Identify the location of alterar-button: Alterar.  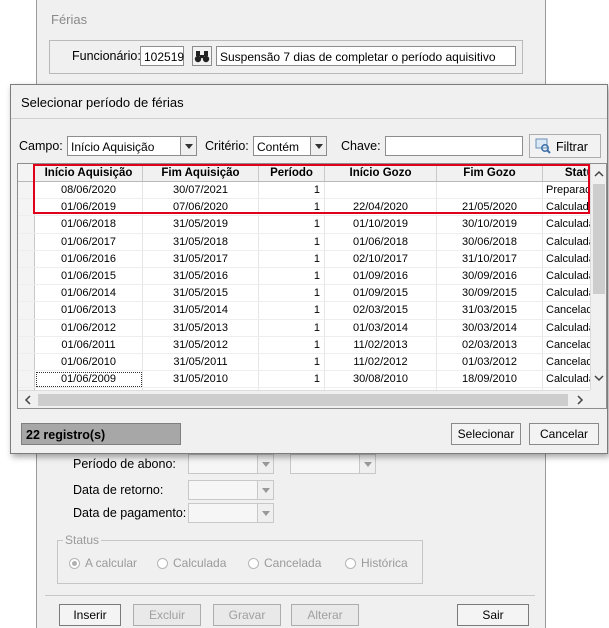
(325, 615).